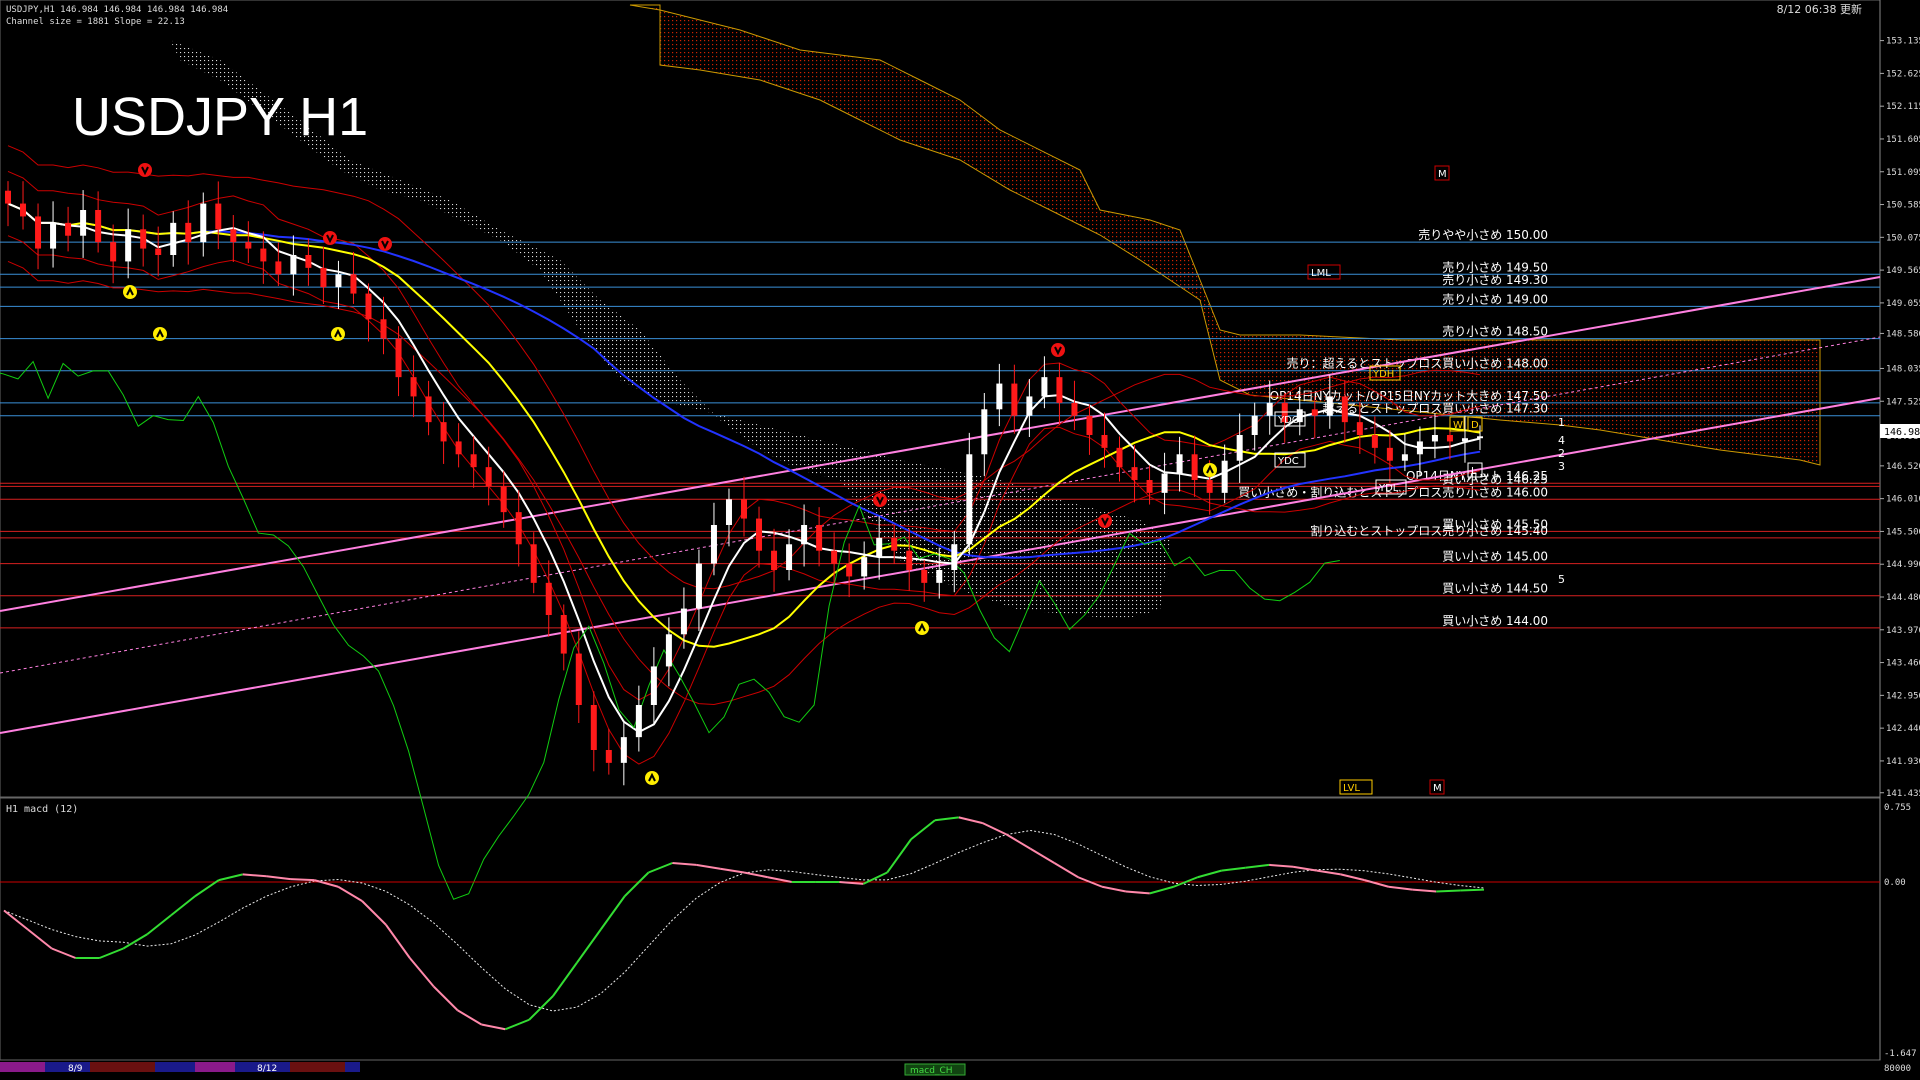 Image resolution: width=1920 pixels, height=1080 pixels. I want to click on current-price-value: 146.984, so click(1902, 432).